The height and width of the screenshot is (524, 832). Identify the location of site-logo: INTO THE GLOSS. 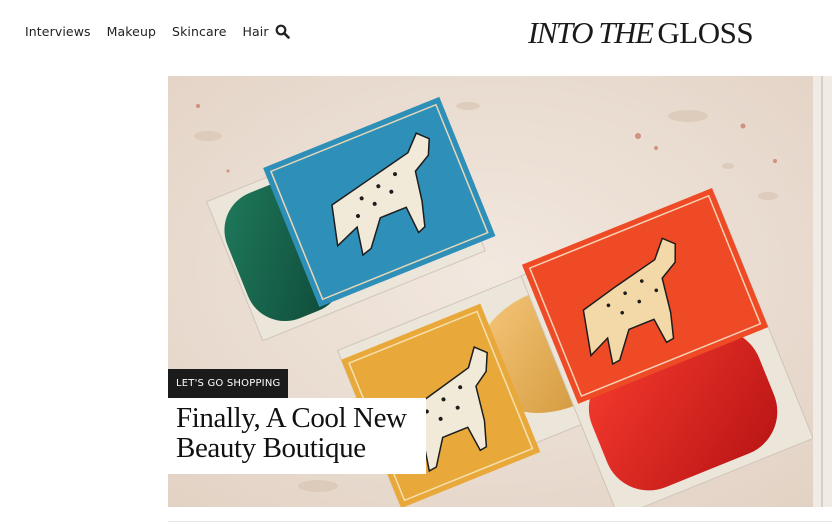
(641, 32).